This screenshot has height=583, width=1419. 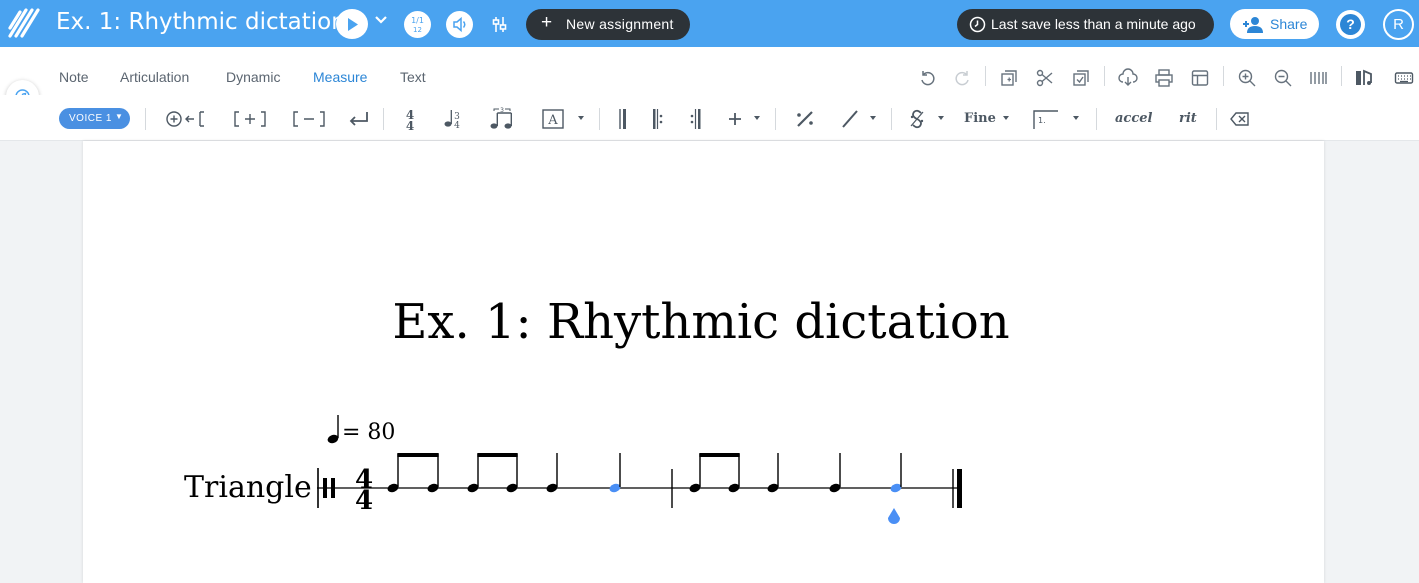 I want to click on speaker-icon, so click(x=459, y=24).